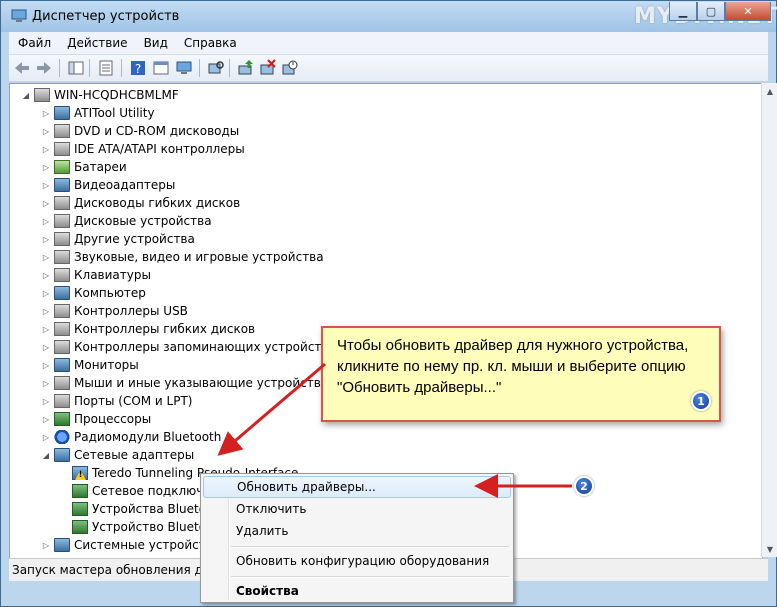 The image size is (777, 607). What do you see at coordinates (144, 149) in the screenshot?
I see `tree-category: ▷ IDE ATA/ATAPI контроллеры` at bounding box center [144, 149].